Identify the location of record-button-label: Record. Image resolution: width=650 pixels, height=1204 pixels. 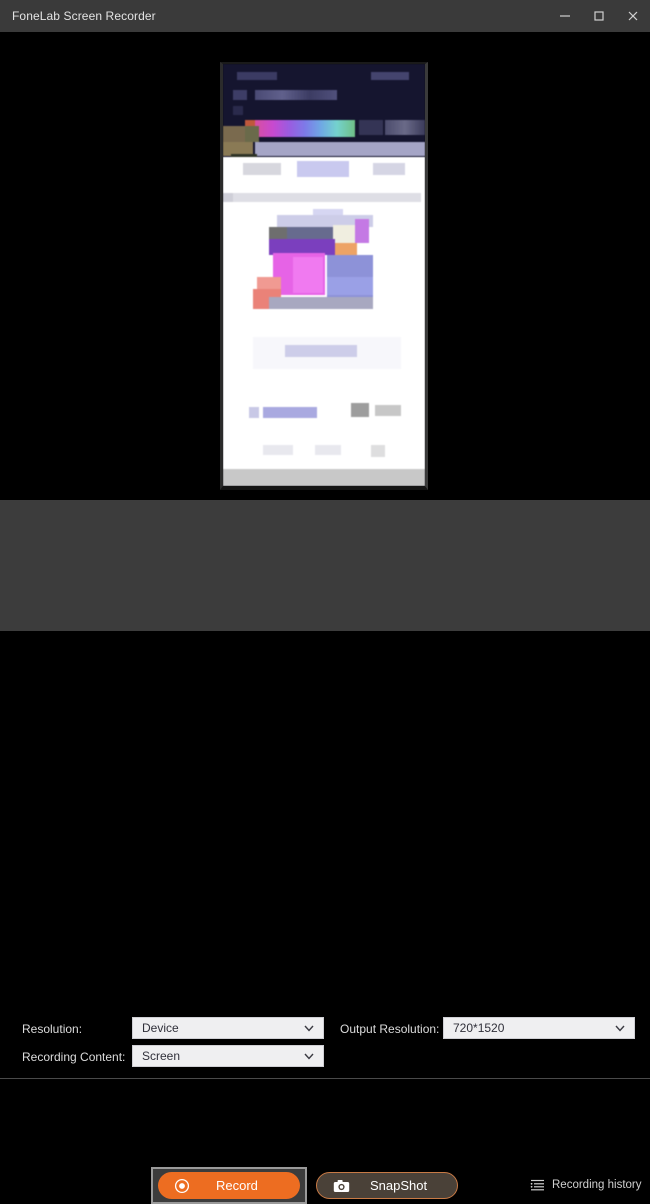
(237, 1185).